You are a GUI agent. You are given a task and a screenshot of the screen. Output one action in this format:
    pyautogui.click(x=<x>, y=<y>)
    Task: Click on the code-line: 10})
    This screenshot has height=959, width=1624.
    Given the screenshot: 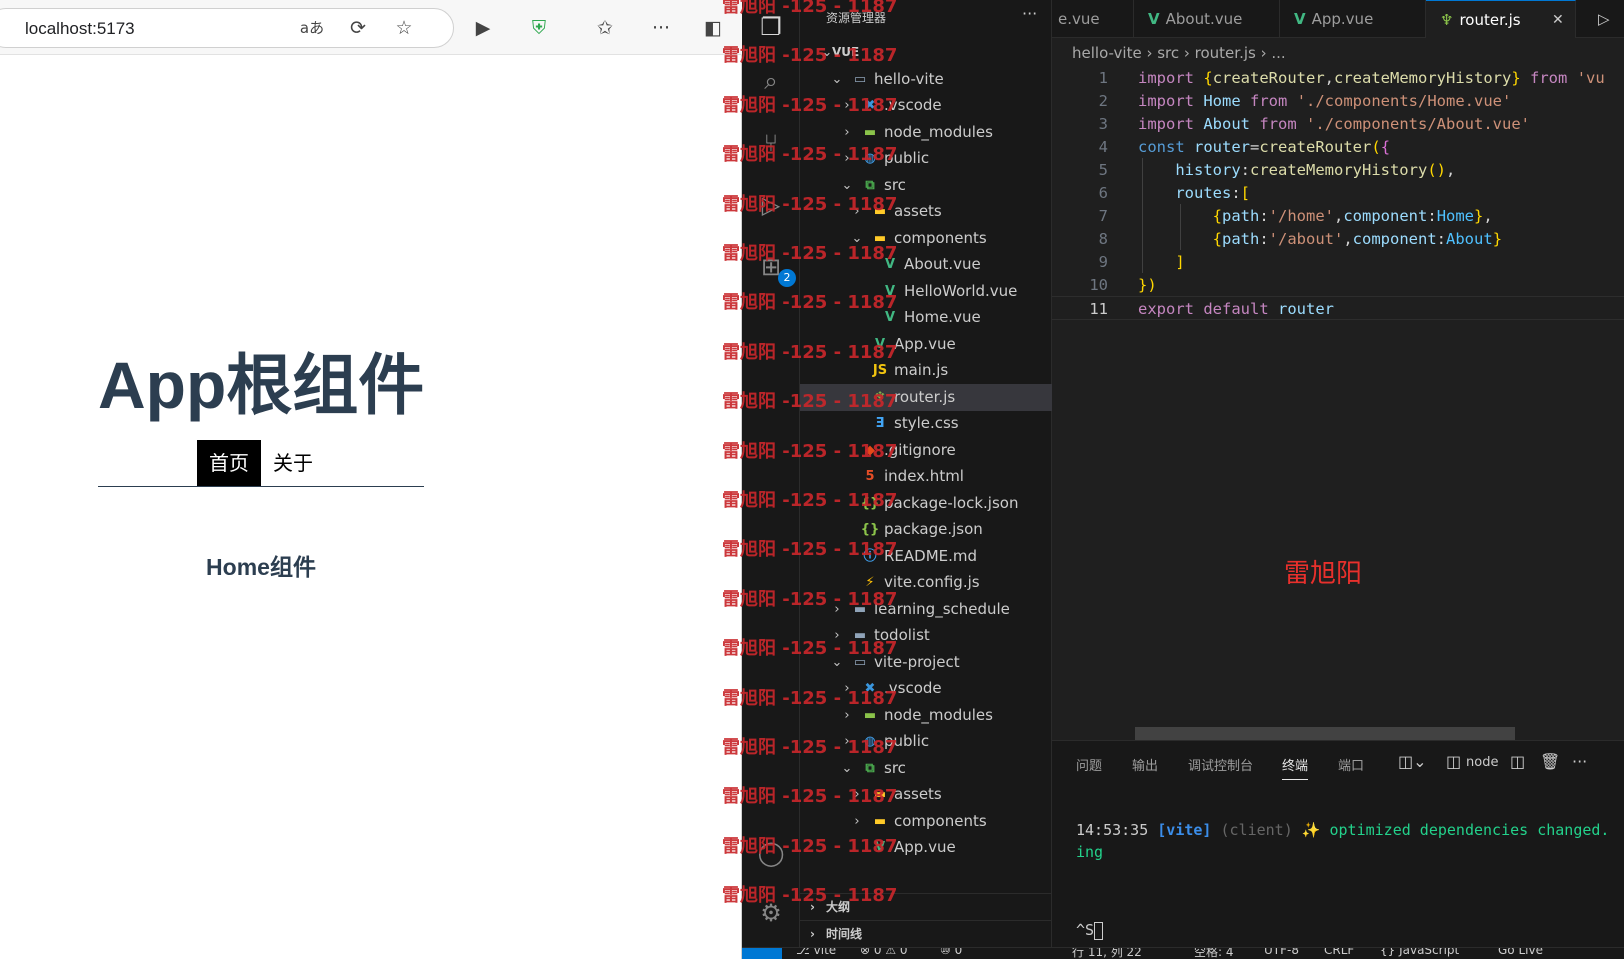 What is the action you would take?
    pyautogui.click(x=1338, y=285)
    